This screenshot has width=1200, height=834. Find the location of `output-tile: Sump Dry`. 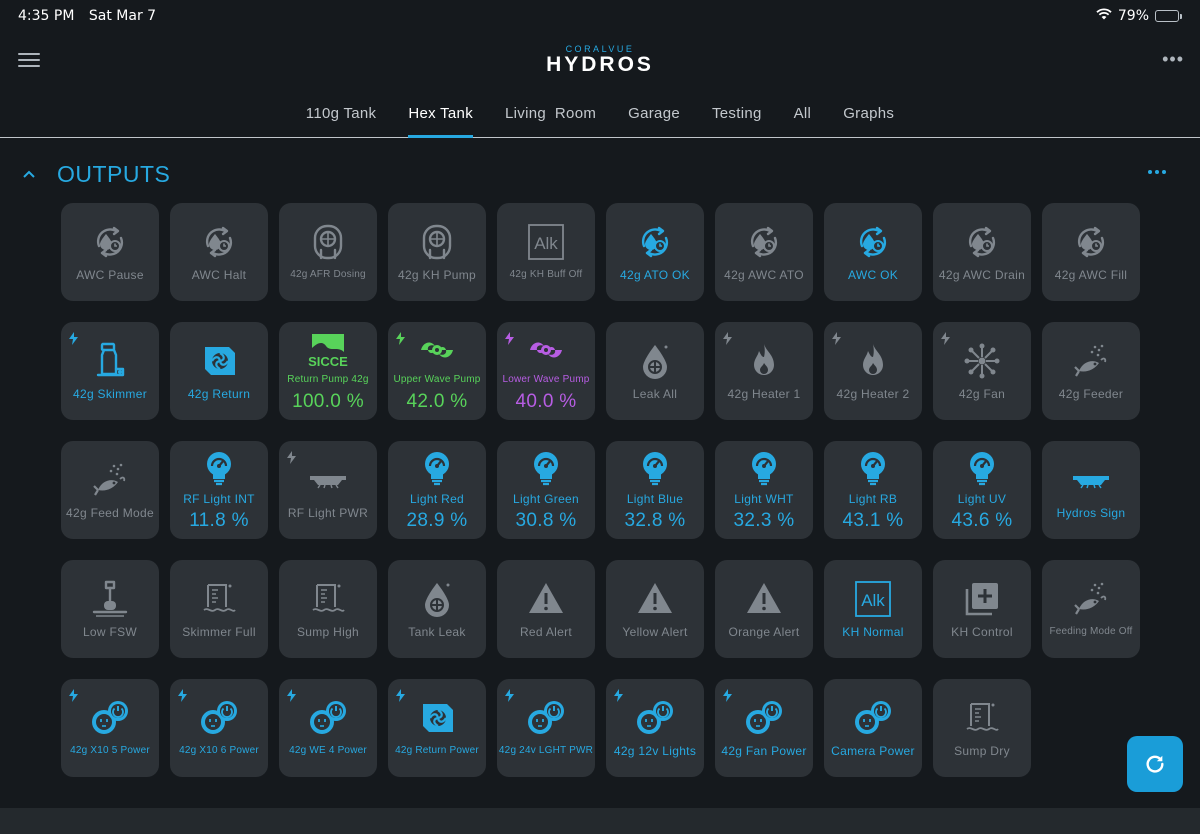

output-tile: Sump Dry is located at coordinates (982, 728).